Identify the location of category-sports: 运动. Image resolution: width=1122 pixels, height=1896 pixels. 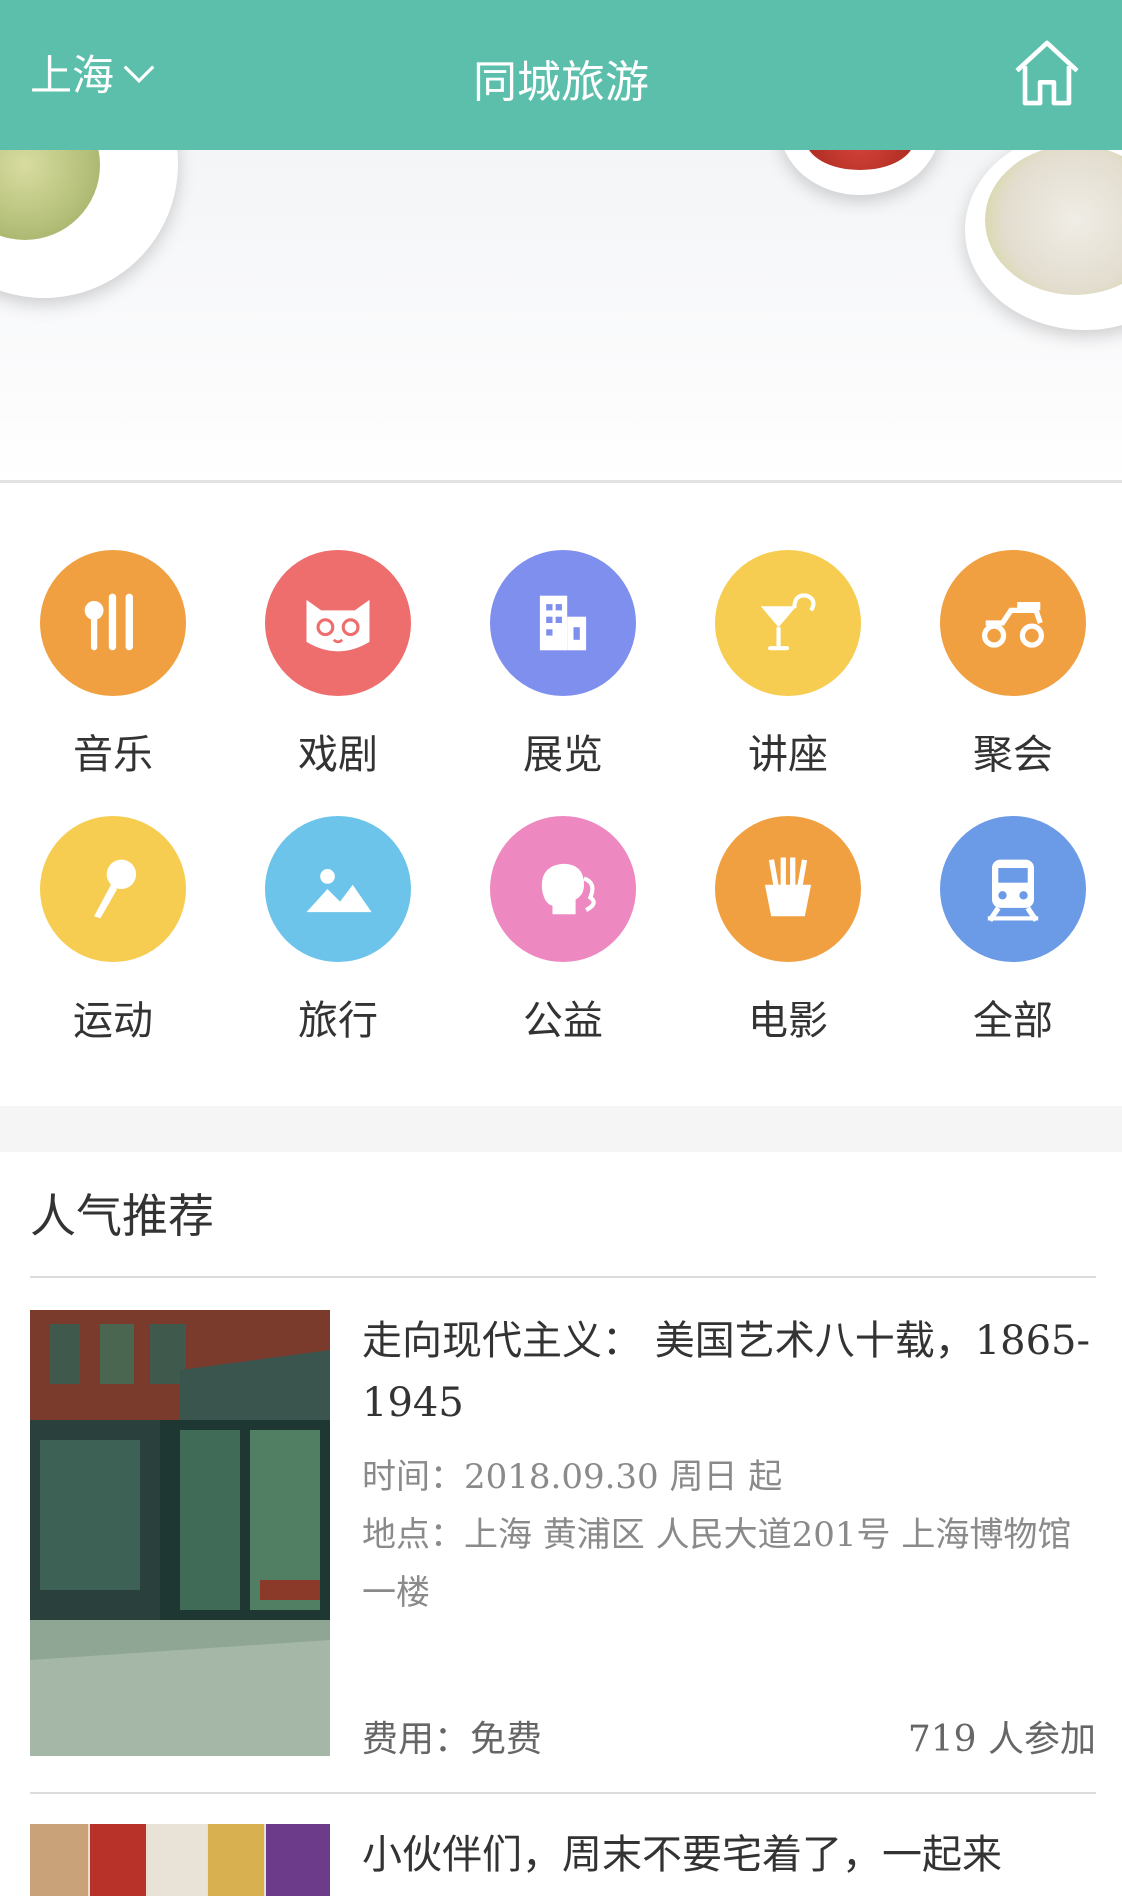
(113, 931).